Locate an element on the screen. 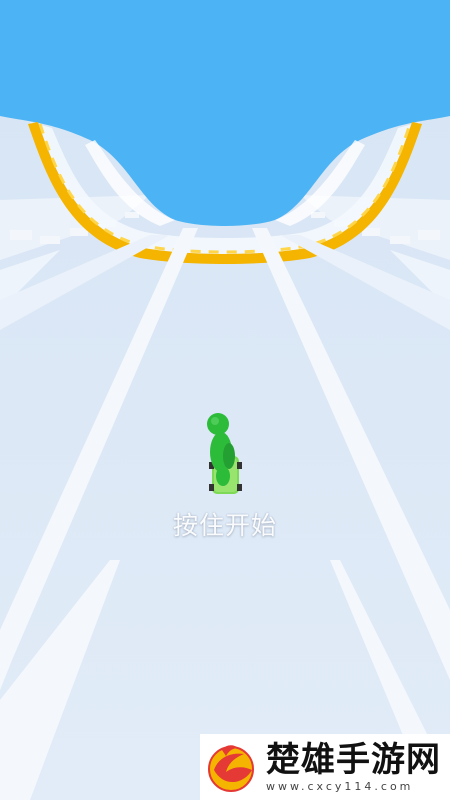 This screenshot has width=450, height=800. watermark-badge: 楚雄手游网 www.cxcy114.com is located at coordinates (325, 767).